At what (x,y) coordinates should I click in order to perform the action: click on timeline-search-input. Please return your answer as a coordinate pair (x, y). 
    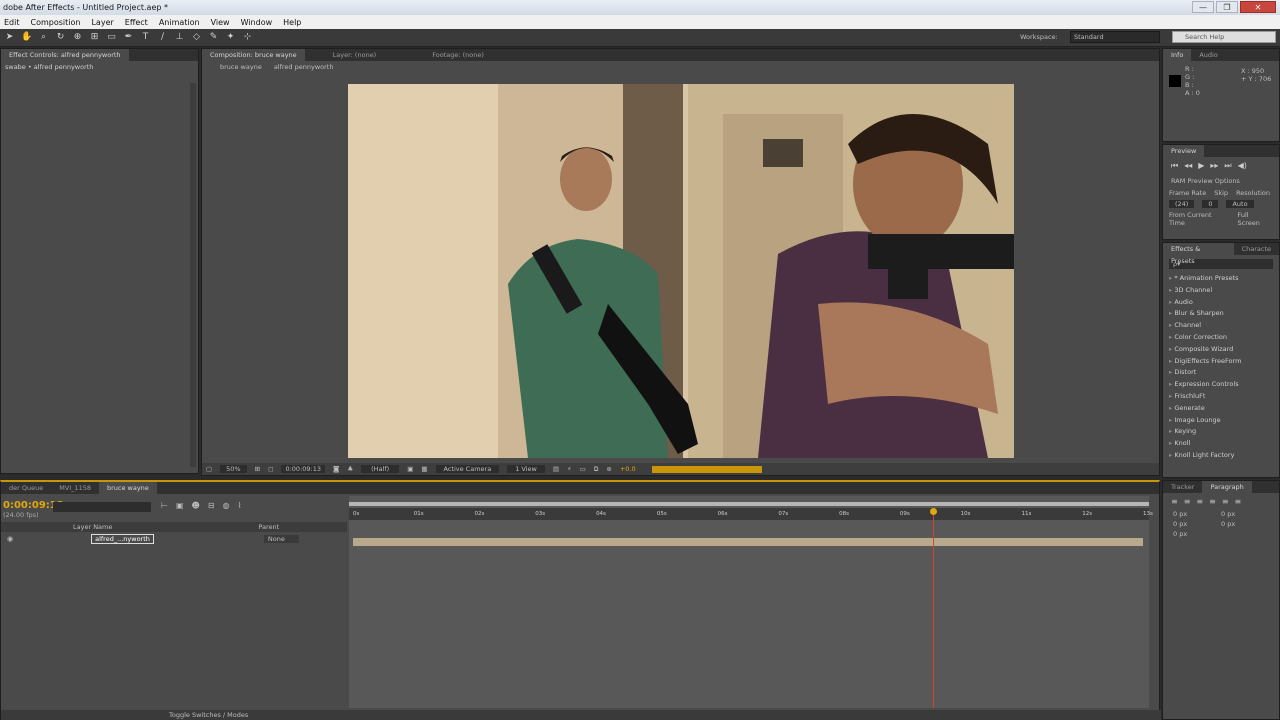
    Looking at the image, I should click on (102, 507).